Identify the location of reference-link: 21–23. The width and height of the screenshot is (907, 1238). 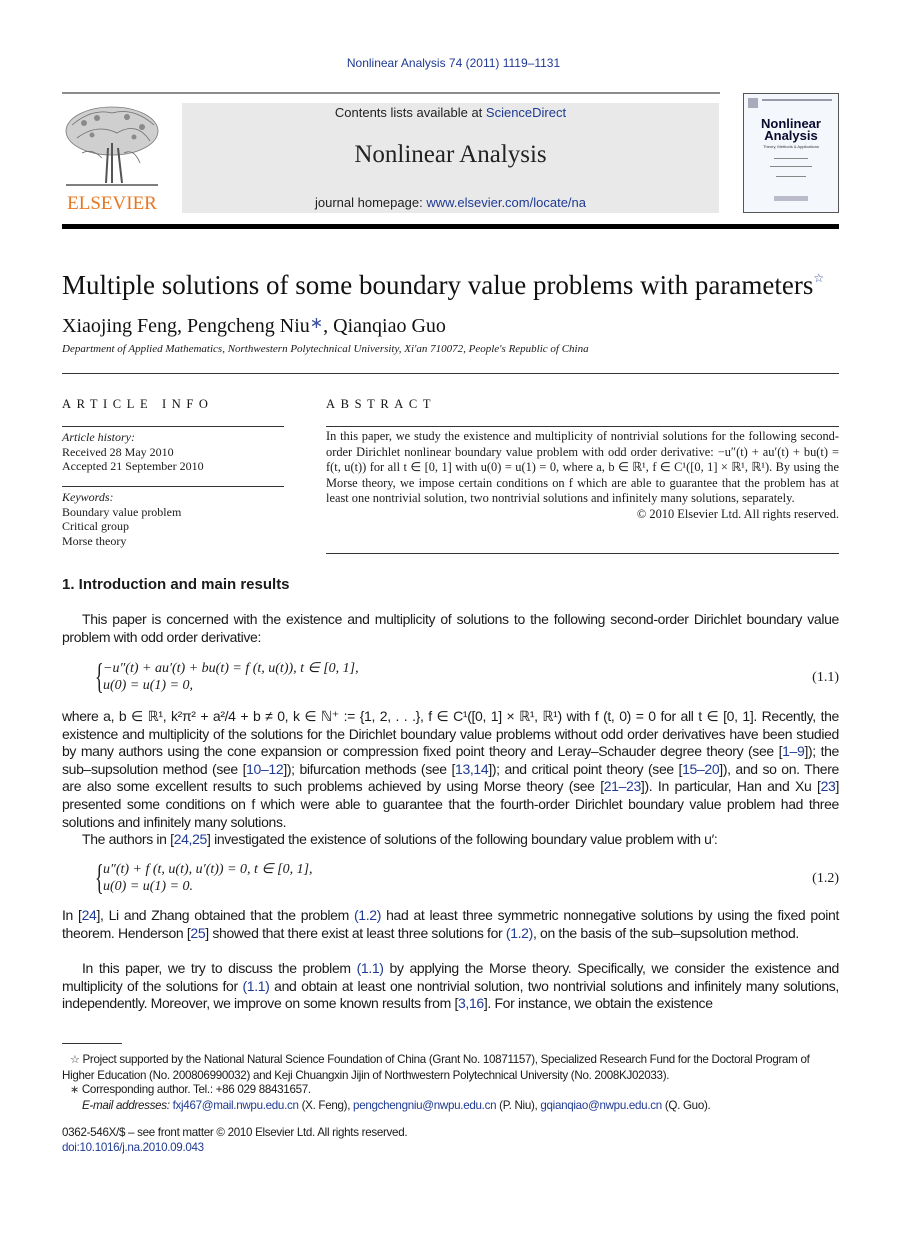
(623, 786).